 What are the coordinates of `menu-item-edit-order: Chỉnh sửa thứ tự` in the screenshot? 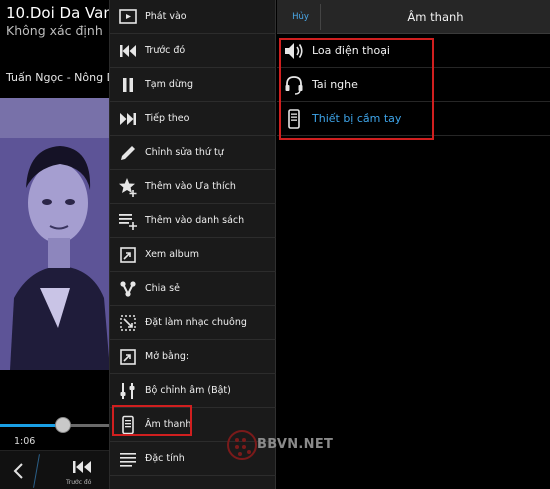 It's located at (193, 153).